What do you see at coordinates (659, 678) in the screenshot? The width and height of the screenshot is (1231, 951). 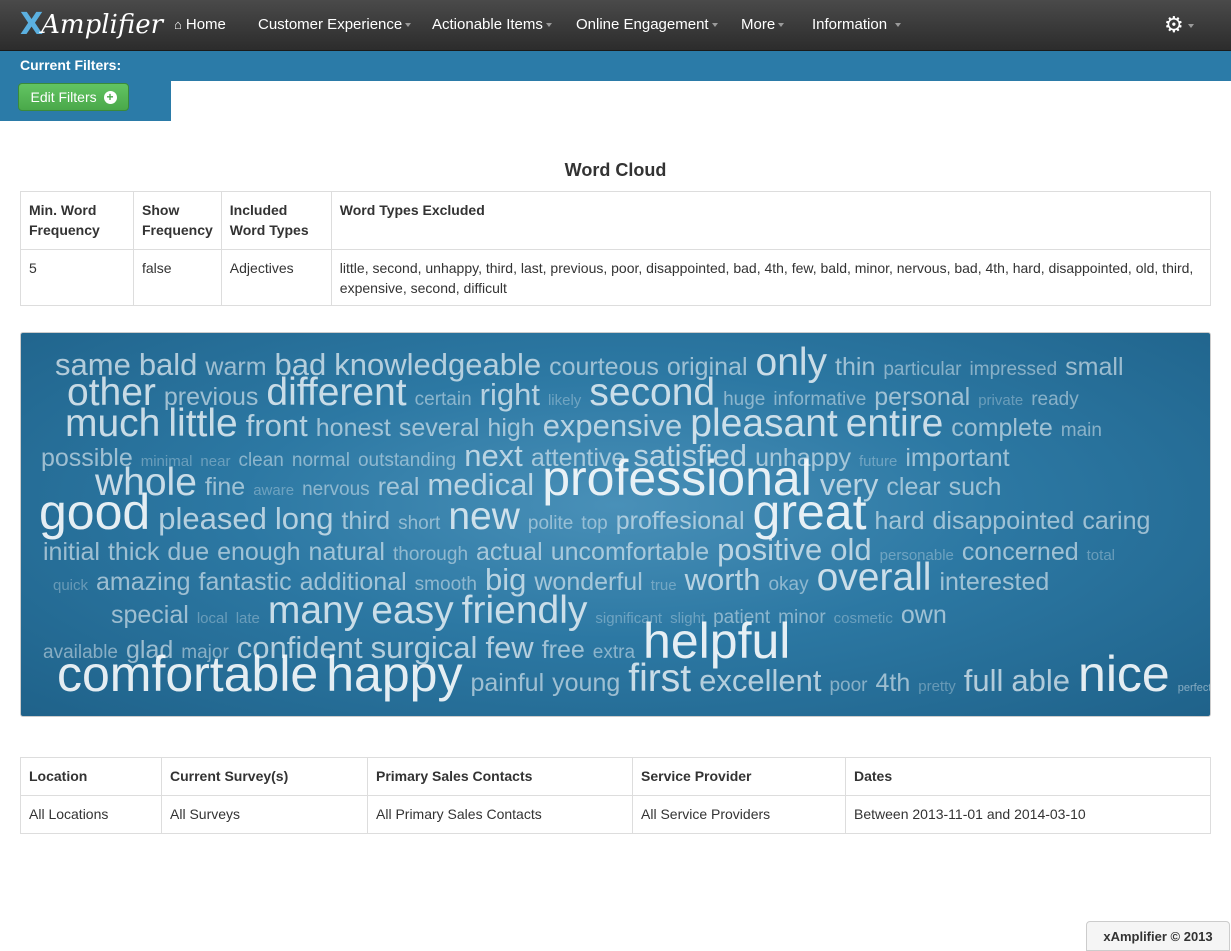 I see `cloud-word: first` at bounding box center [659, 678].